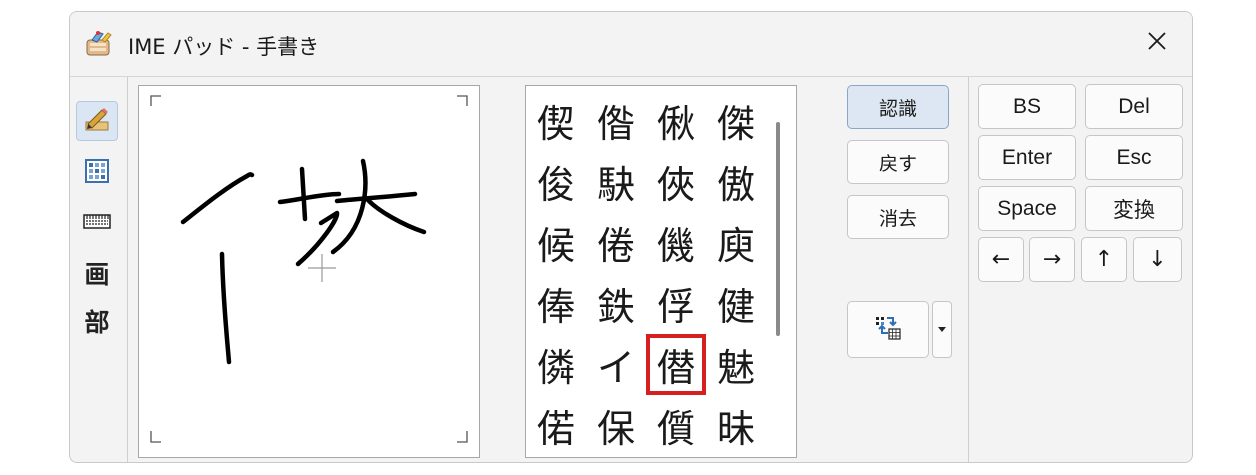 The height and width of the screenshot is (475, 1256). I want to click on candidate-character: 偺, so click(616, 120).